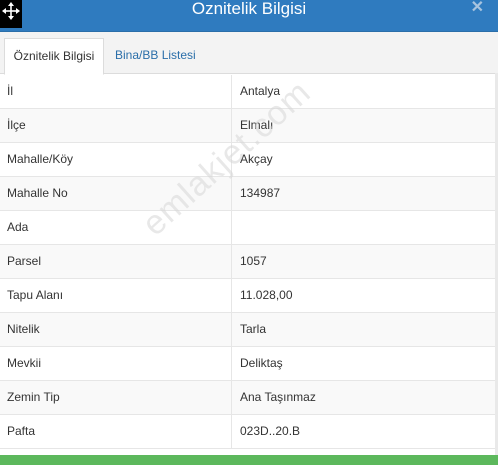 Image resolution: width=498 pixels, height=465 pixels. I want to click on table-row: Mahalle No 134987, so click(247, 194).